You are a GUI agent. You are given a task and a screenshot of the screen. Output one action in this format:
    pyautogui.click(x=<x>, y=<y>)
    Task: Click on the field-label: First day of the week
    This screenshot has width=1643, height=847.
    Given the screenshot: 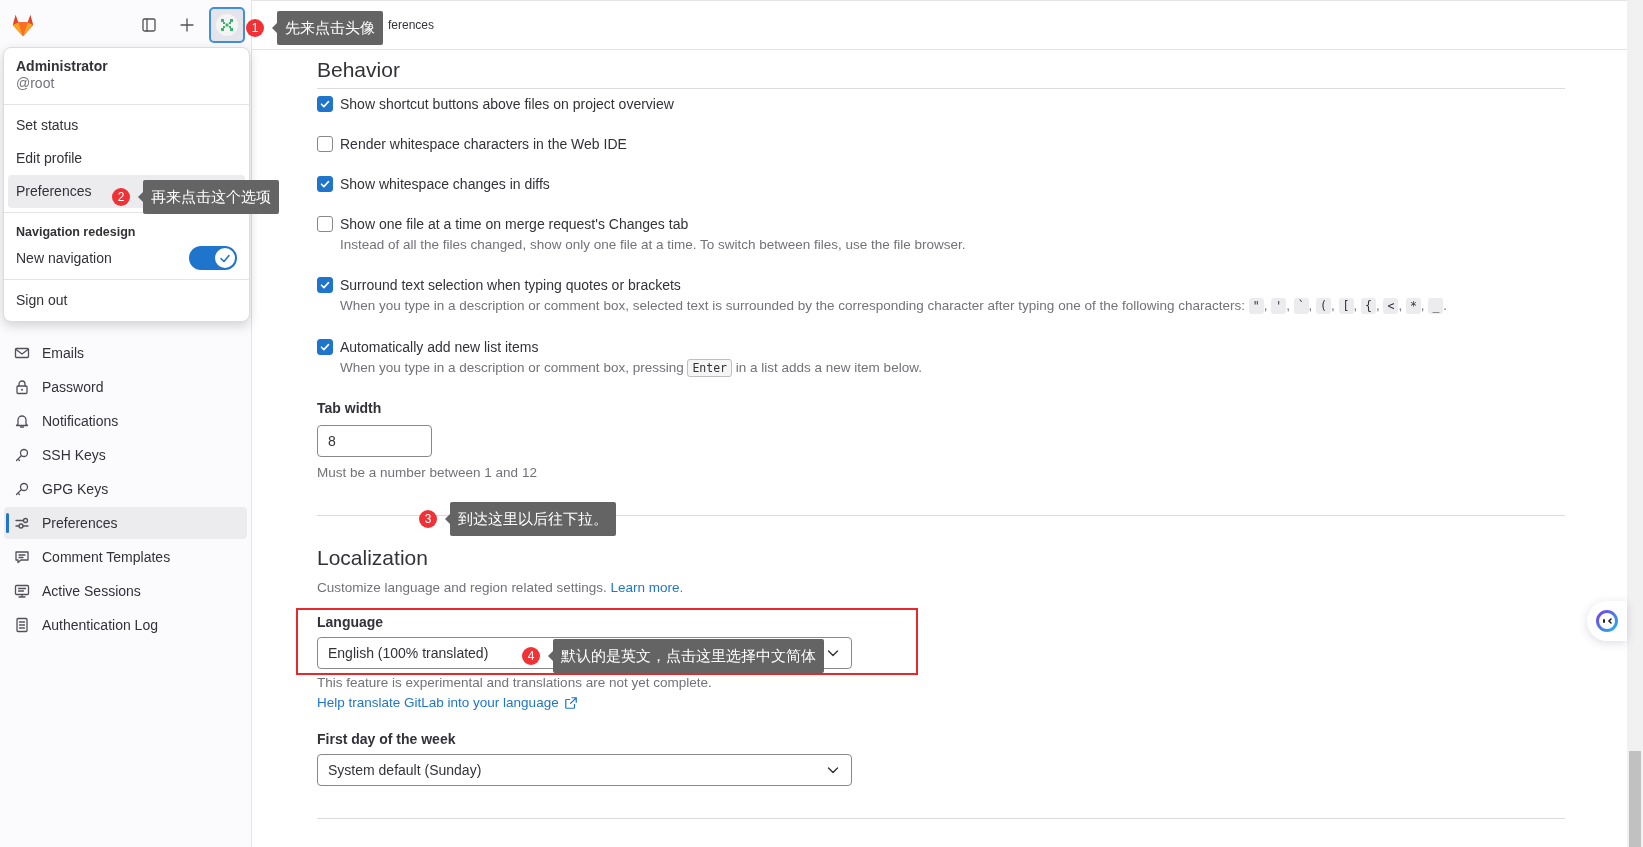 What is the action you would take?
    pyautogui.click(x=386, y=739)
    